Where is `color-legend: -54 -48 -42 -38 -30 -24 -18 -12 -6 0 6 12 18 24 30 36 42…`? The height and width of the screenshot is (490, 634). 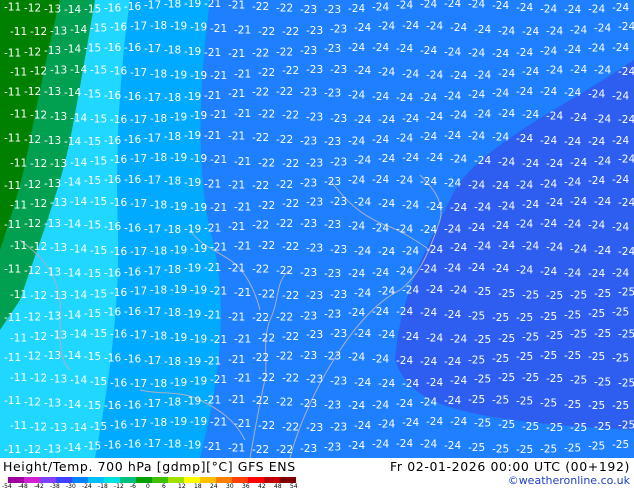 color-legend: -54 -48 -42 -38 -30 -24 -18 -12 -6 0 6 12 18 24 30 36 42… is located at coordinates (152, 483).